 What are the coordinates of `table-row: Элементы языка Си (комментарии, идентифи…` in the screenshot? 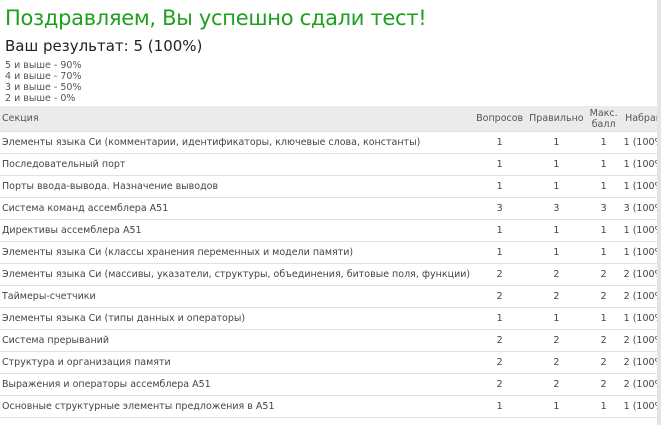 It's located at (333, 142).